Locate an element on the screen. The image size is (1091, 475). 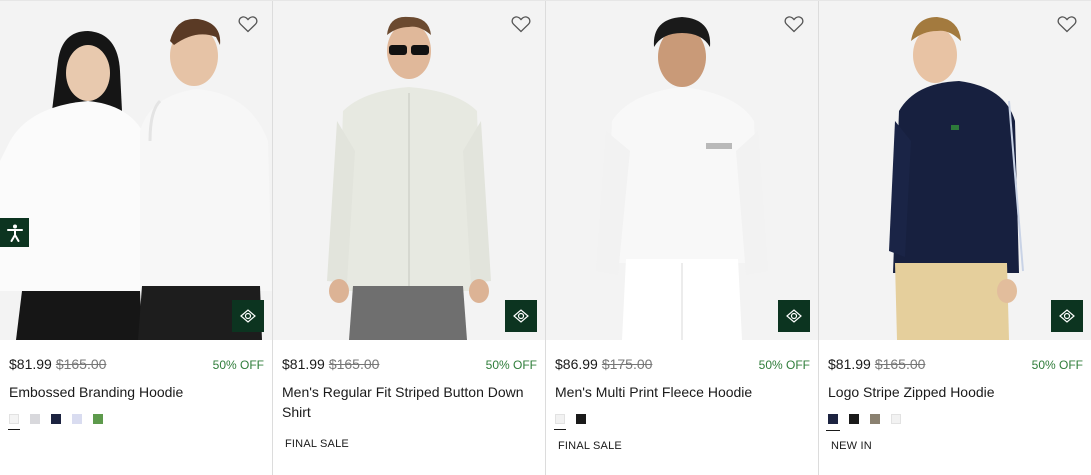
product-title: Embossed Branding Hoodie is located at coordinates (136, 392).